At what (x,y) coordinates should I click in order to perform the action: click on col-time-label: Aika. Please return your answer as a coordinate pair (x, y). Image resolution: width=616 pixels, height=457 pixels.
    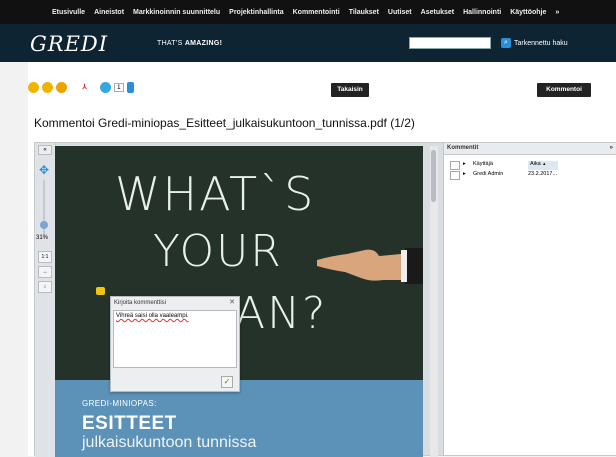
    Looking at the image, I should click on (535, 164).